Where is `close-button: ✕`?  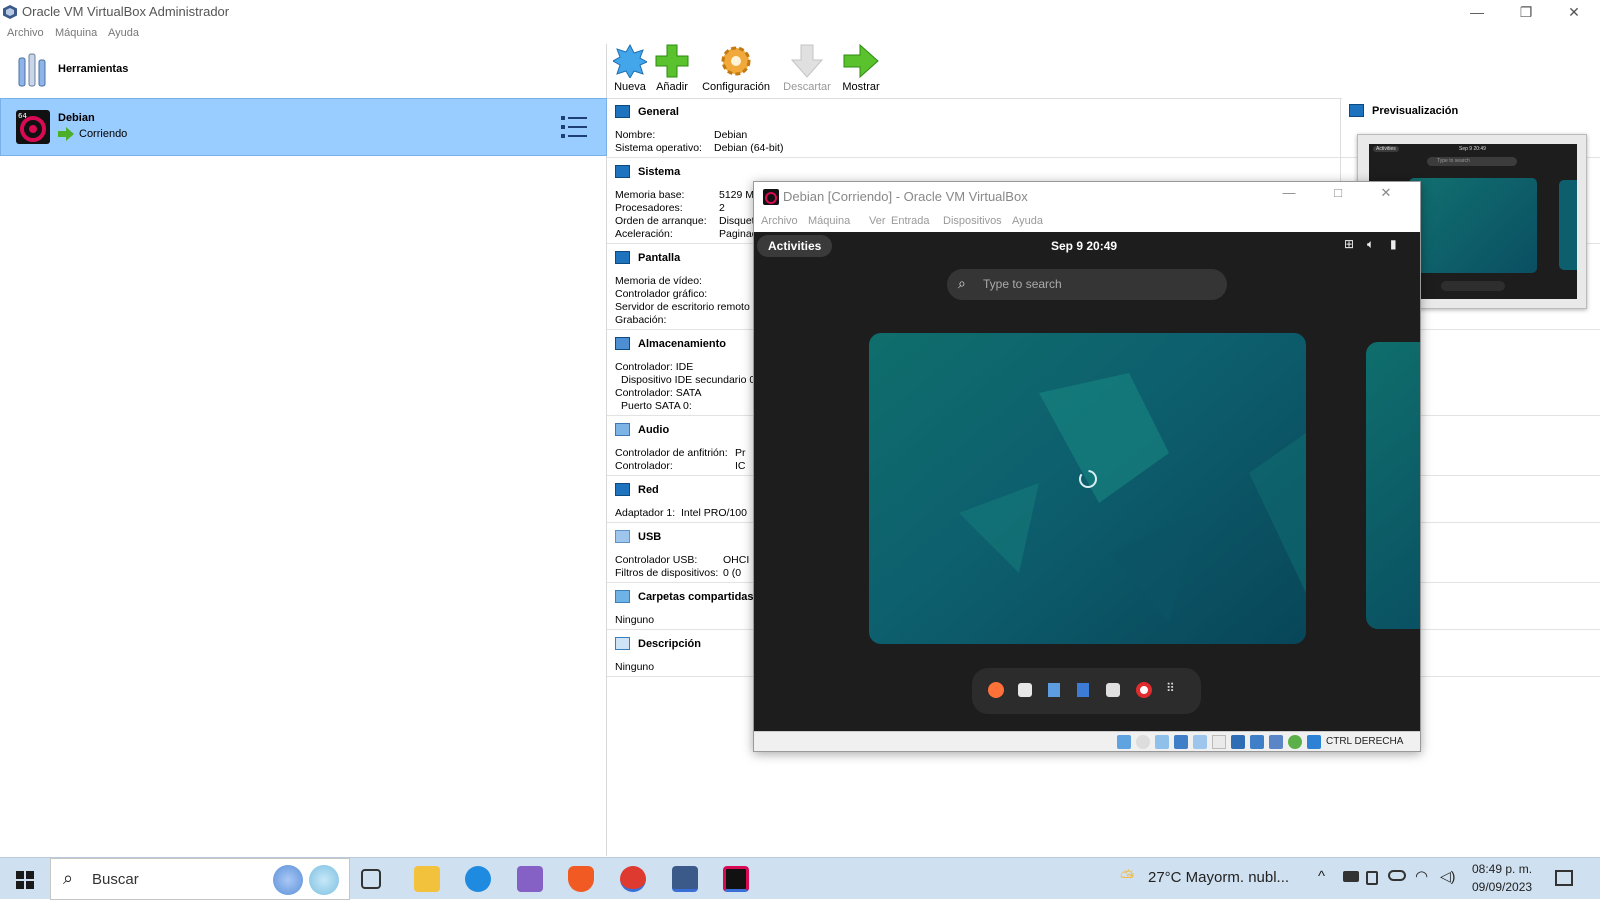
close-button: ✕ is located at coordinates (1574, 12).